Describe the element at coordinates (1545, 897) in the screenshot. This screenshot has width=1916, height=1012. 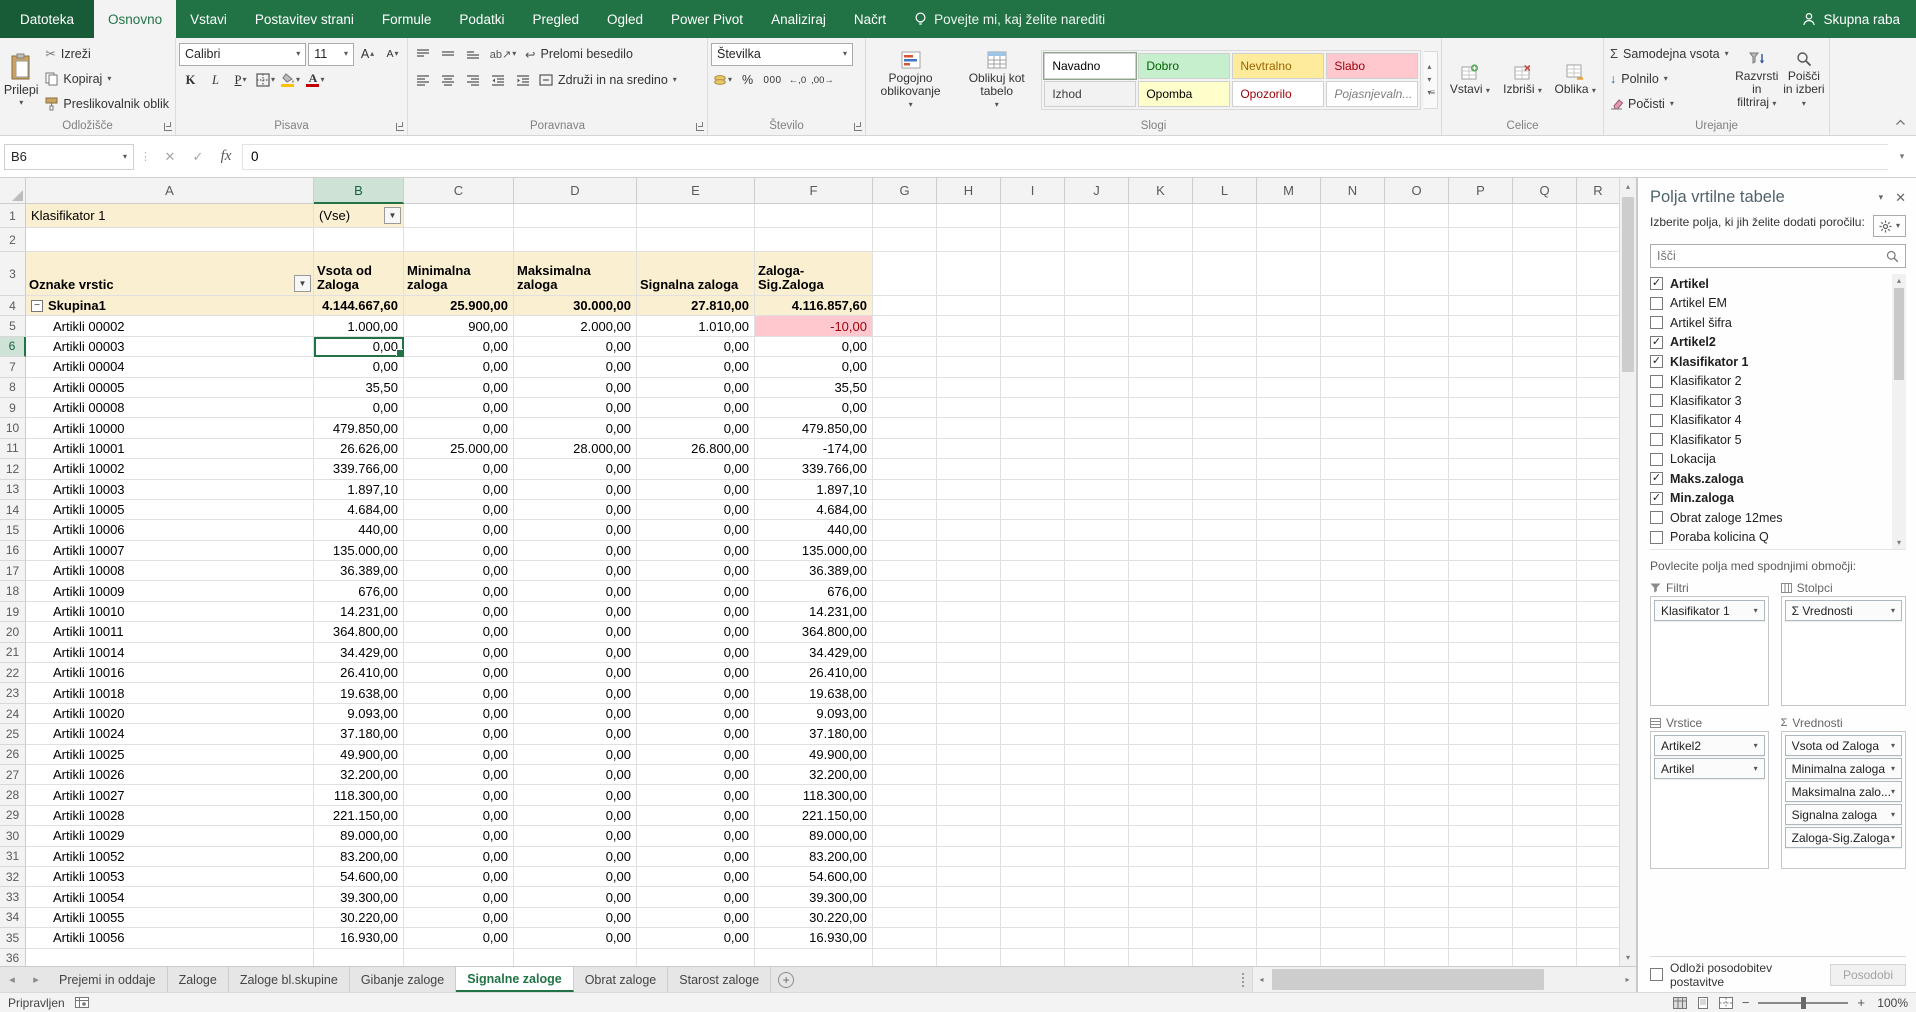
I see `cell-q33` at that location.